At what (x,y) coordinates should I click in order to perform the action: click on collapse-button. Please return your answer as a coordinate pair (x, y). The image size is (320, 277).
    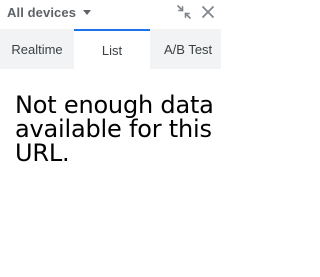
    Looking at the image, I should click on (184, 12).